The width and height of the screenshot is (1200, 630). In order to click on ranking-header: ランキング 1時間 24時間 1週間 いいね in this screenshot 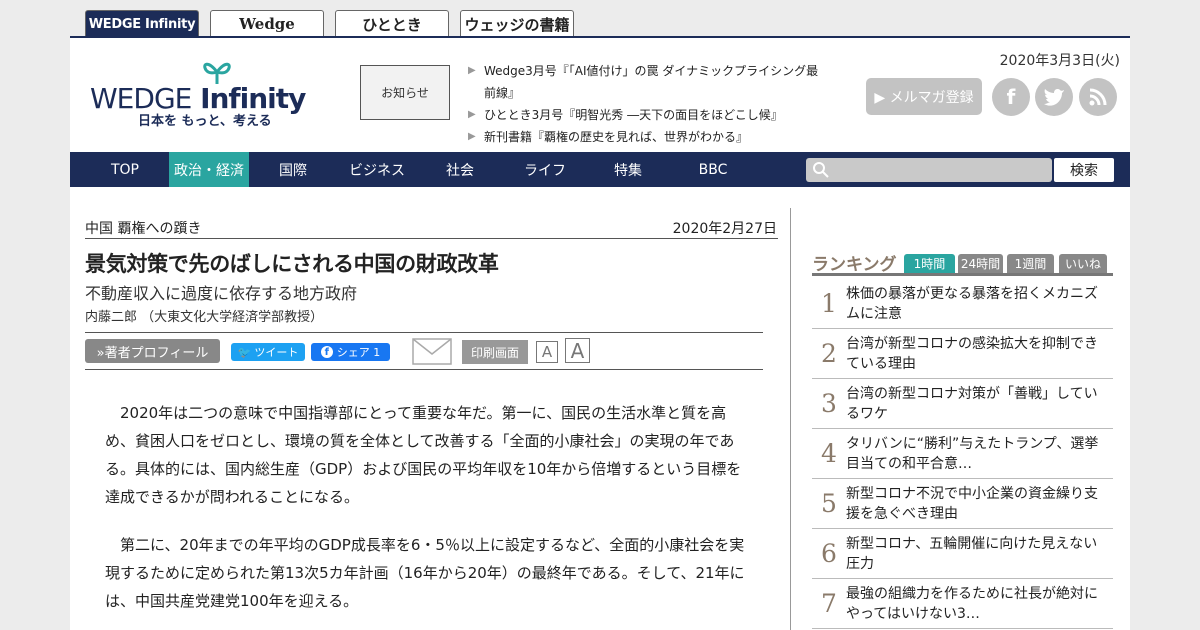, I will do `click(962, 263)`.